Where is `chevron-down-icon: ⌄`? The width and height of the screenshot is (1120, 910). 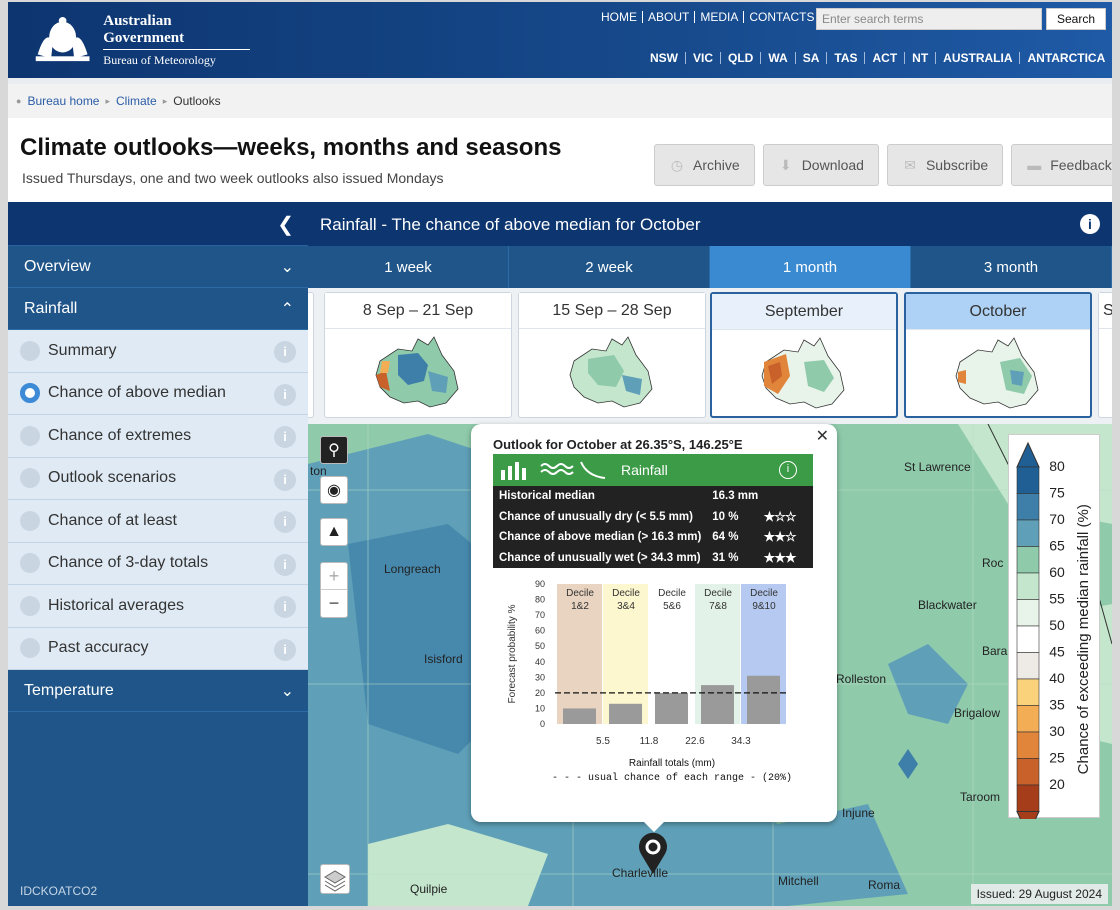 chevron-down-icon: ⌄ is located at coordinates (287, 691).